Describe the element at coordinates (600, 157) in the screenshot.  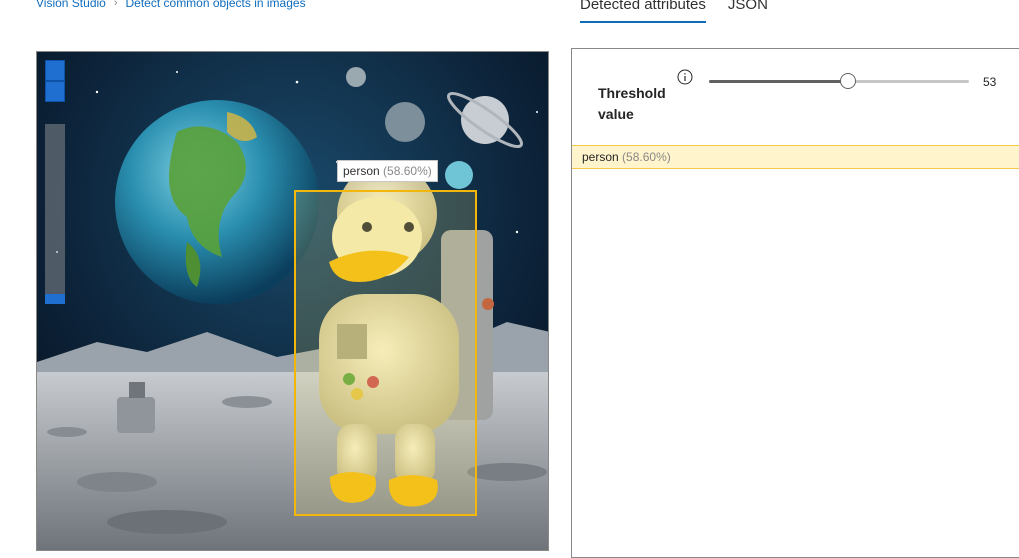
I see `result-label: person` at that location.